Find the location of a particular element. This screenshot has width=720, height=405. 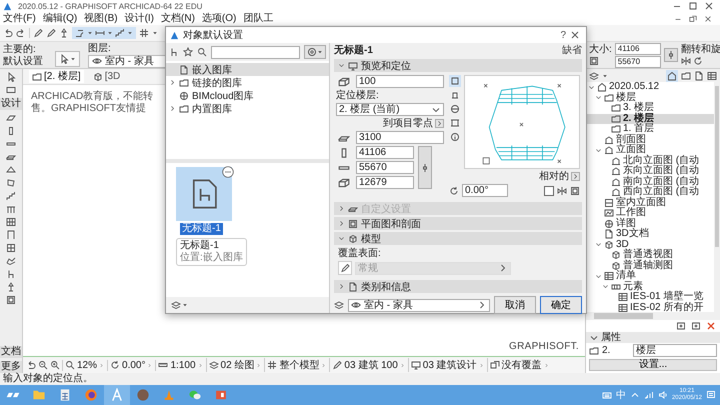

restore-icon is located at coordinates (693, 18).